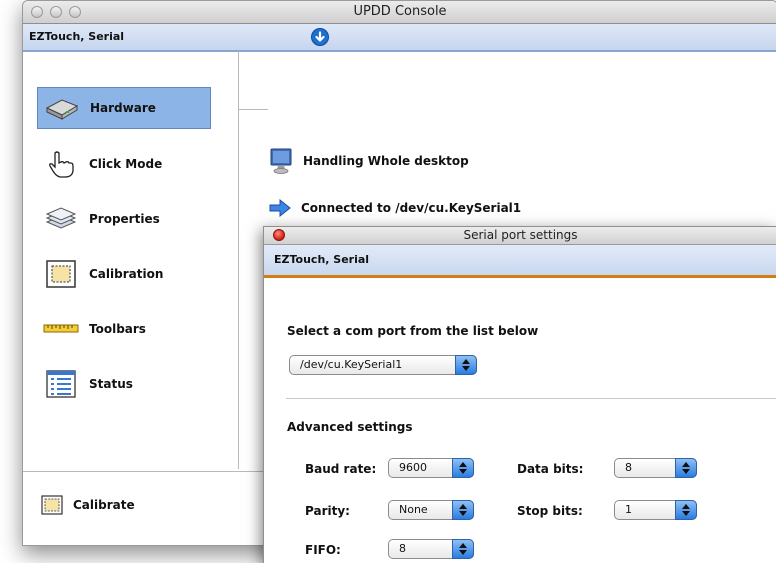 This screenshot has width=776, height=563. What do you see at coordinates (431, 468) in the screenshot?
I see `baud-rate-select: 9600` at bounding box center [431, 468].